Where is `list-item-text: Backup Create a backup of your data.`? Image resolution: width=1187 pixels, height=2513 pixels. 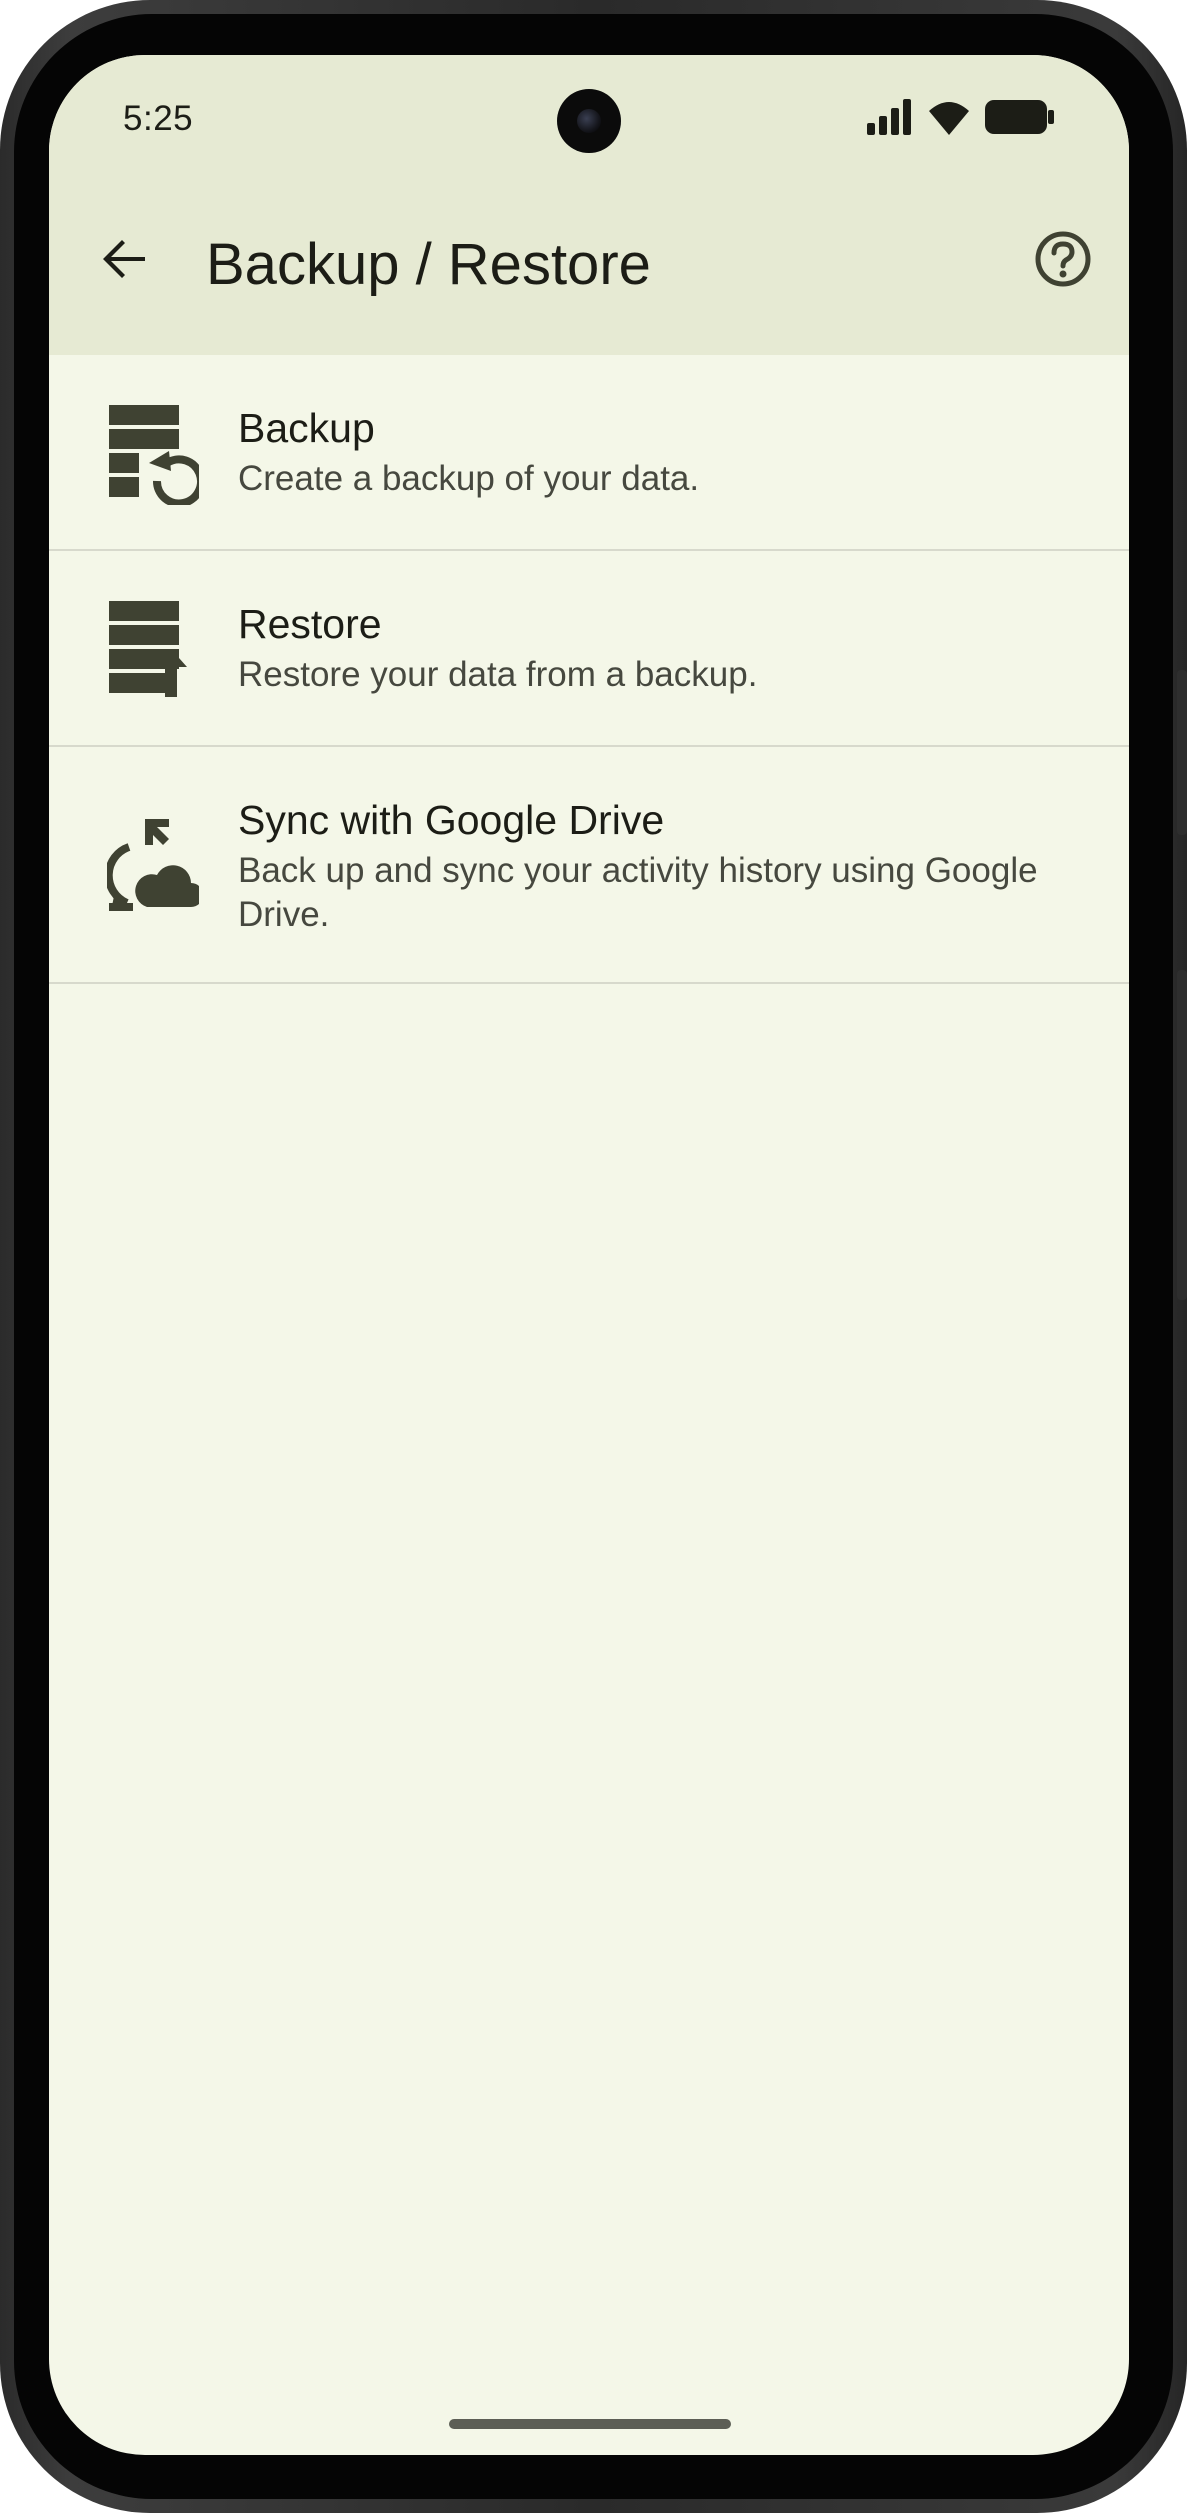
list-item-text: Backup Create a backup of your data. is located at coordinates (663, 452).